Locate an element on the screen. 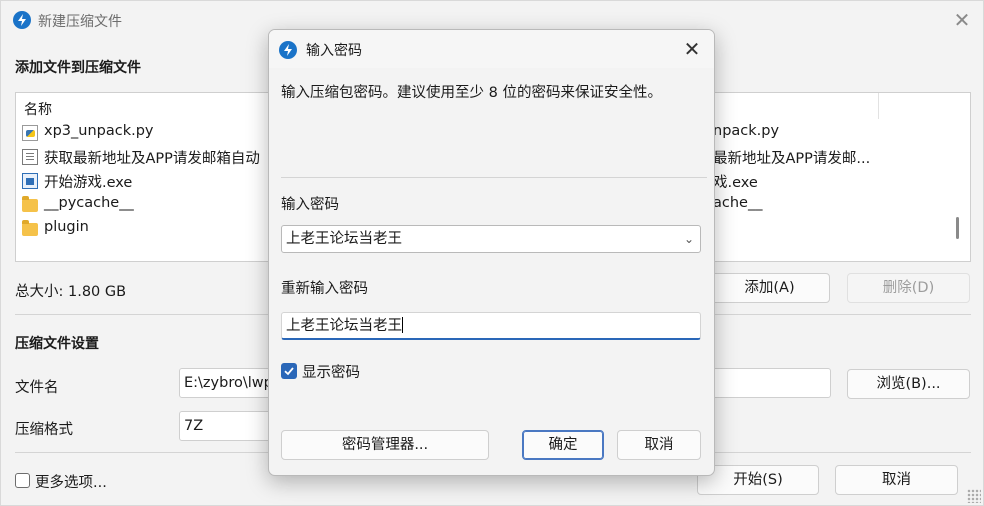  remove-button: 删除(D) is located at coordinates (908, 288).